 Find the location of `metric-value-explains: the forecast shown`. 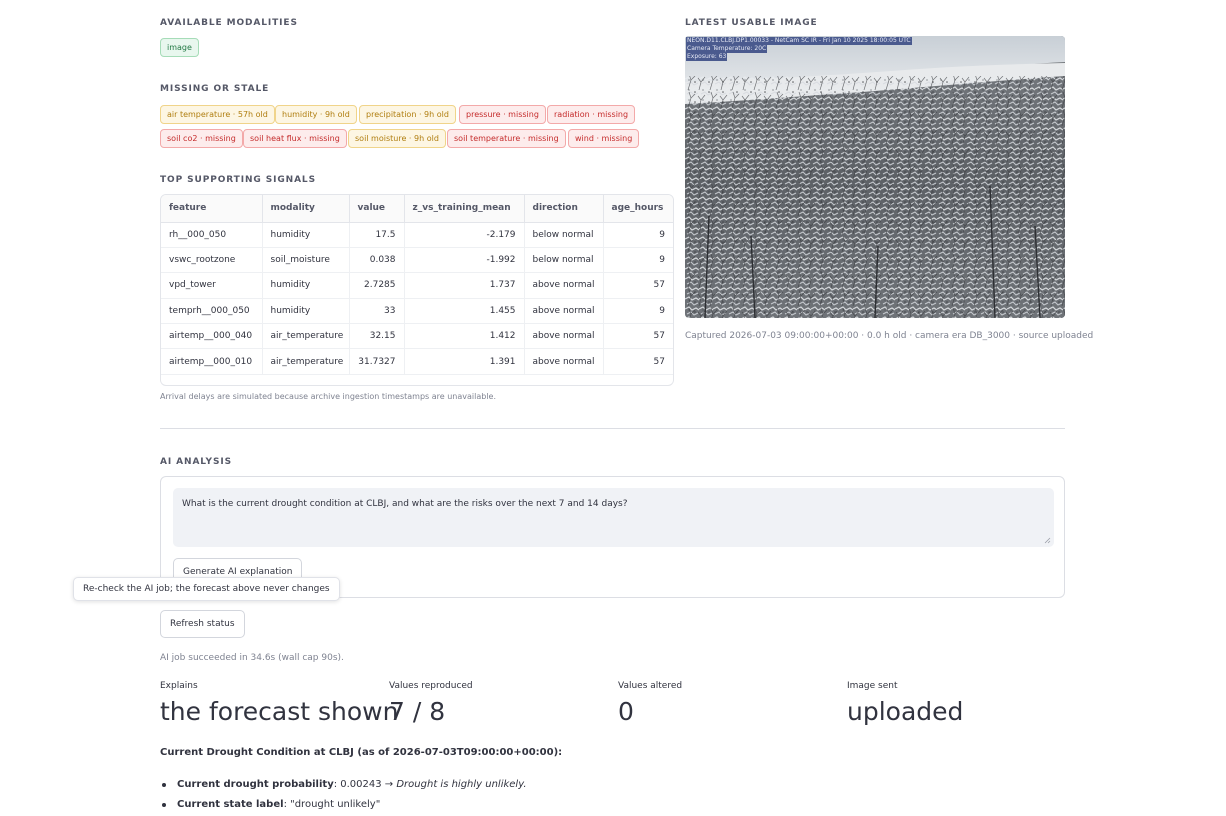

metric-value-explains: the forecast shown is located at coordinates (279, 711).